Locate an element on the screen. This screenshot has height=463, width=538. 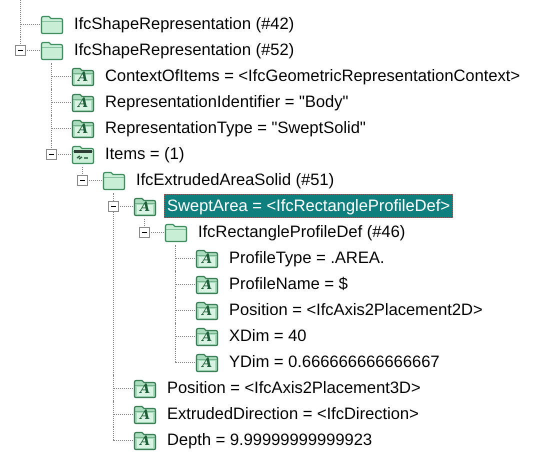
tree-item: RepresentationType = "SweptSolid" is located at coordinates (235, 128).